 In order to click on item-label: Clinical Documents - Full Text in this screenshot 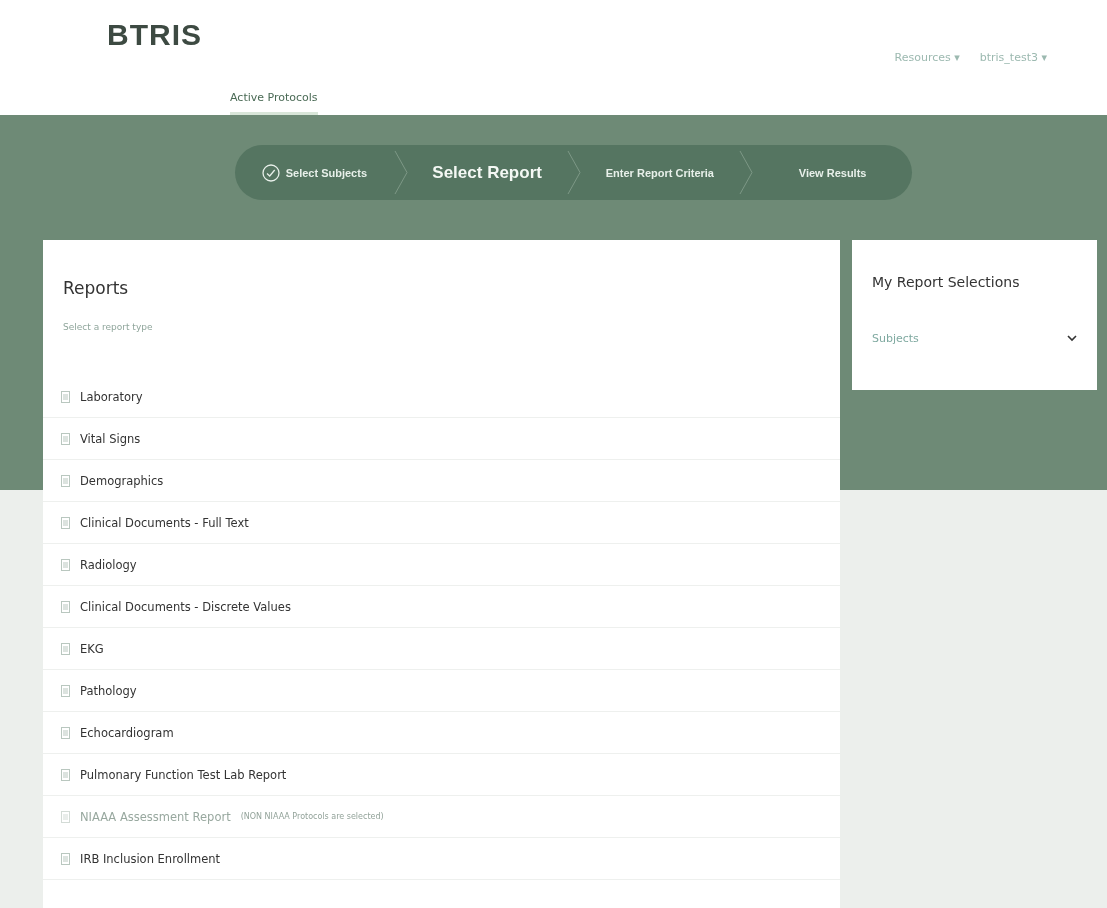, I will do `click(164, 522)`.